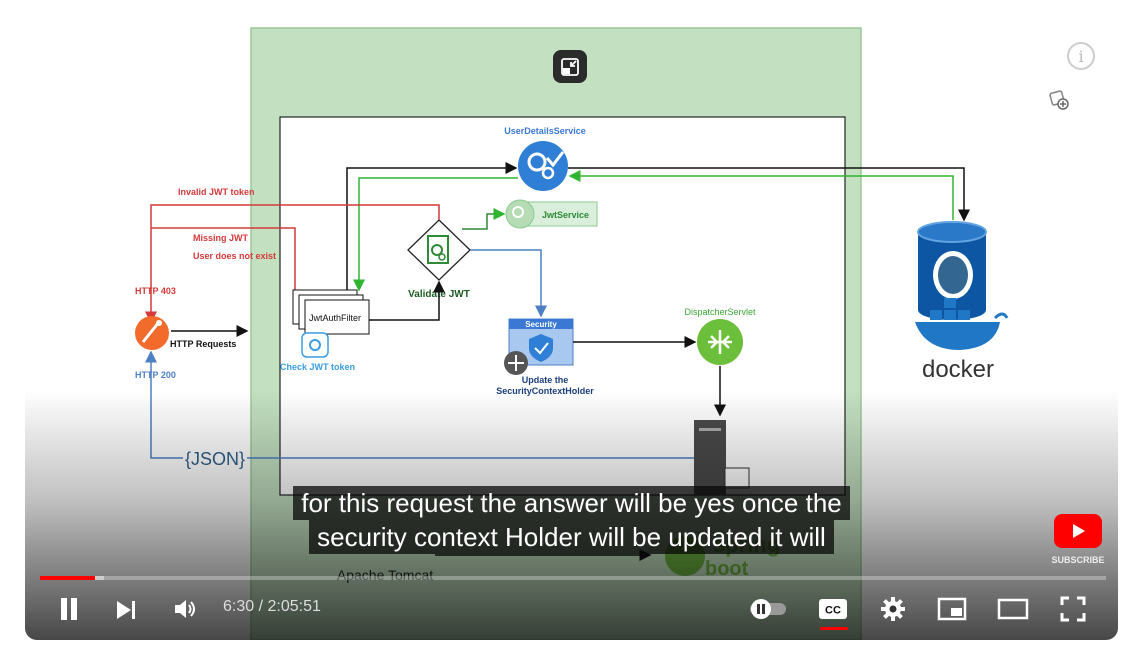 The image size is (1142, 661). I want to click on captions-icon: CC, so click(833, 609).